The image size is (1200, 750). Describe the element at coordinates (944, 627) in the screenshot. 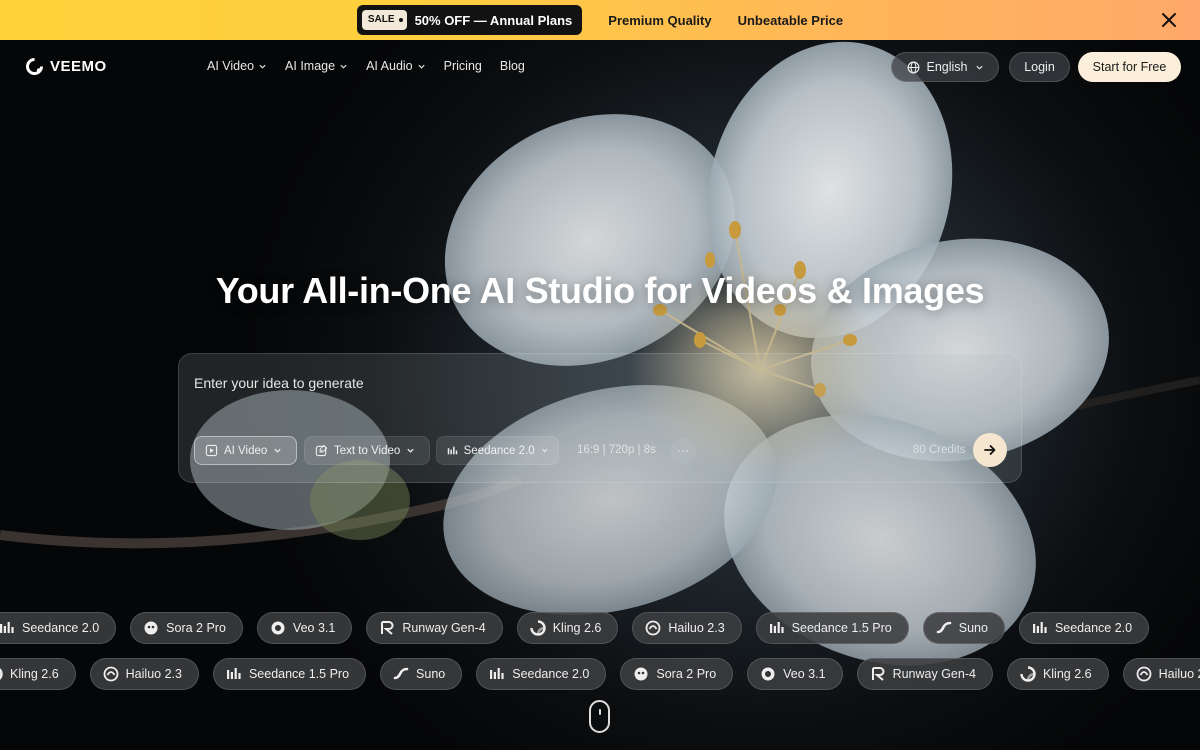

I see `suno-icon` at that location.